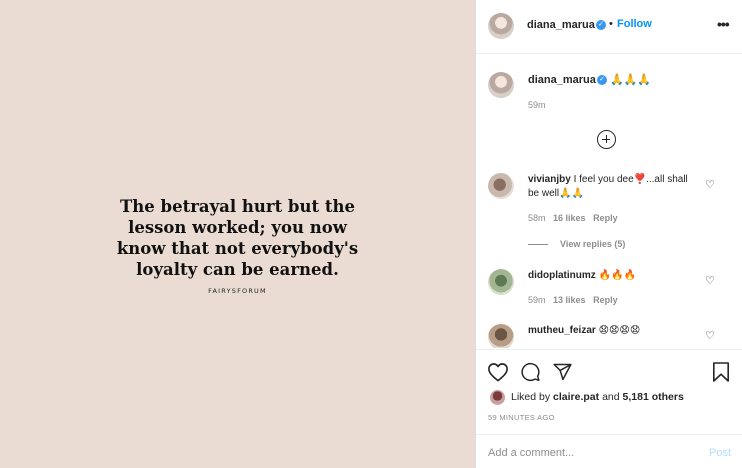  I want to click on comment-body: didoplatinumz 🔥🔥🔥, so click(608, 276).